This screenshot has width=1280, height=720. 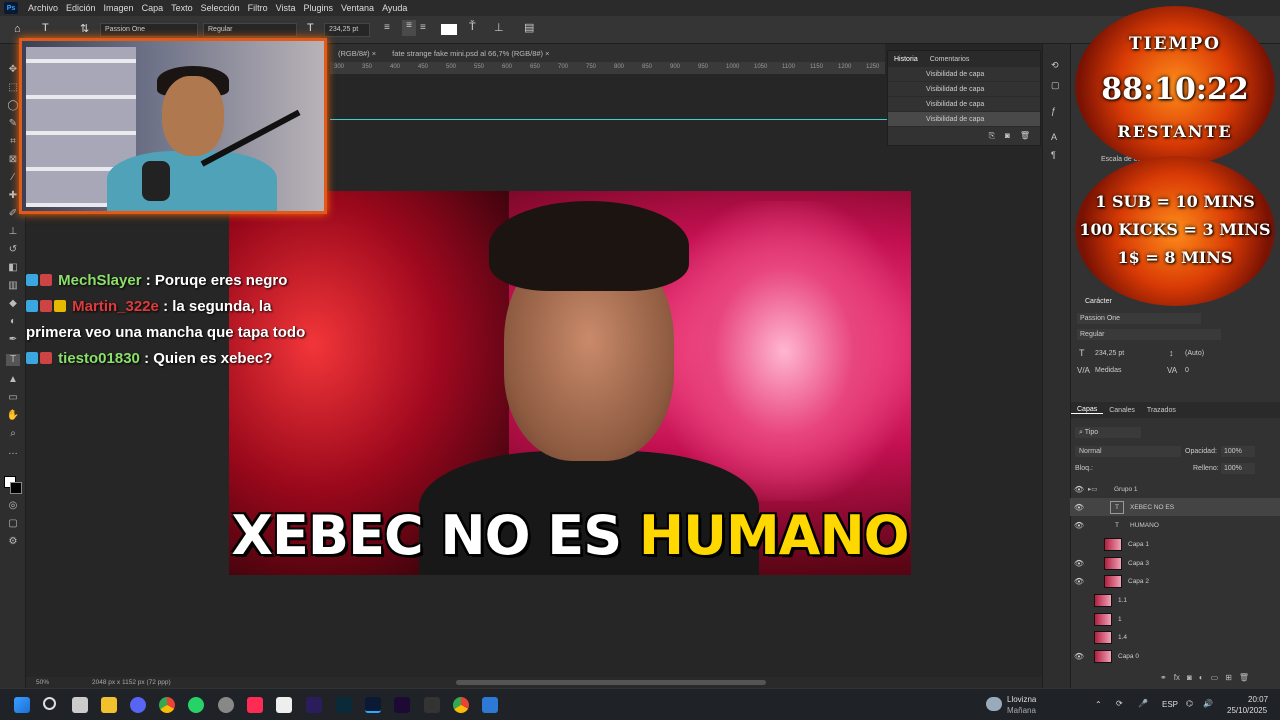 What do you see at coordinates (1208, 703) in the screenshot?
I see `volume-icon: 🔊` at bounding box center [1208, 703].